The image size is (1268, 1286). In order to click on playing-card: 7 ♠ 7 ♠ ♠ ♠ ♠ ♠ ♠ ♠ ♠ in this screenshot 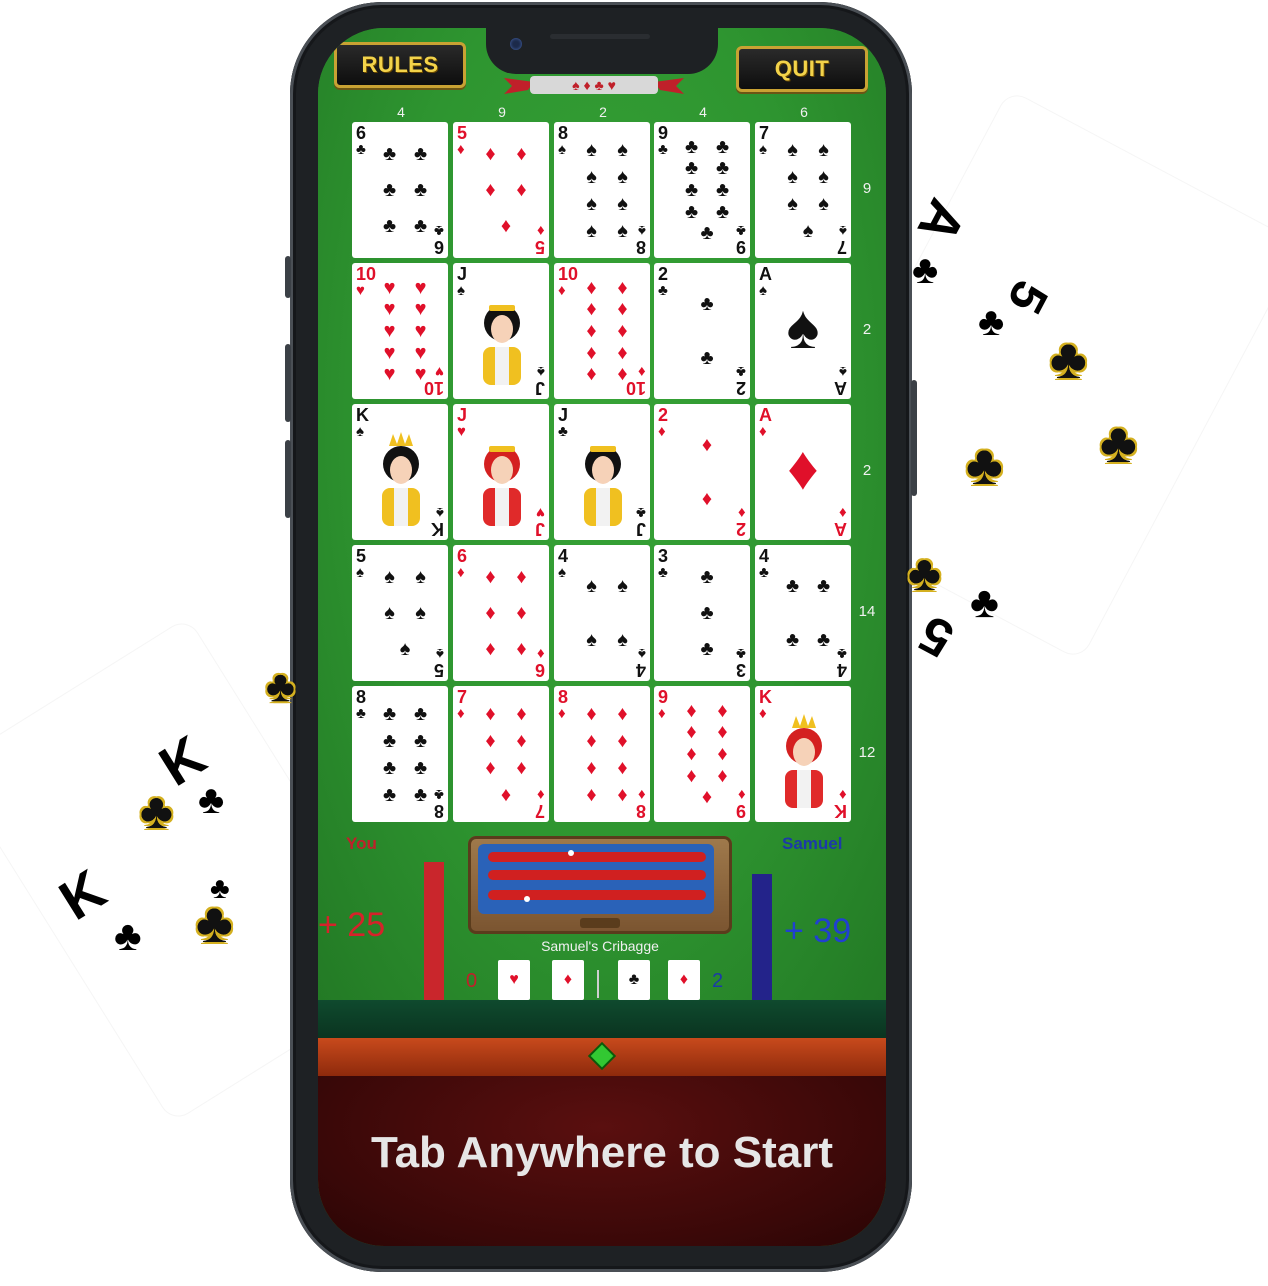, I will do `click(803, 190)`.